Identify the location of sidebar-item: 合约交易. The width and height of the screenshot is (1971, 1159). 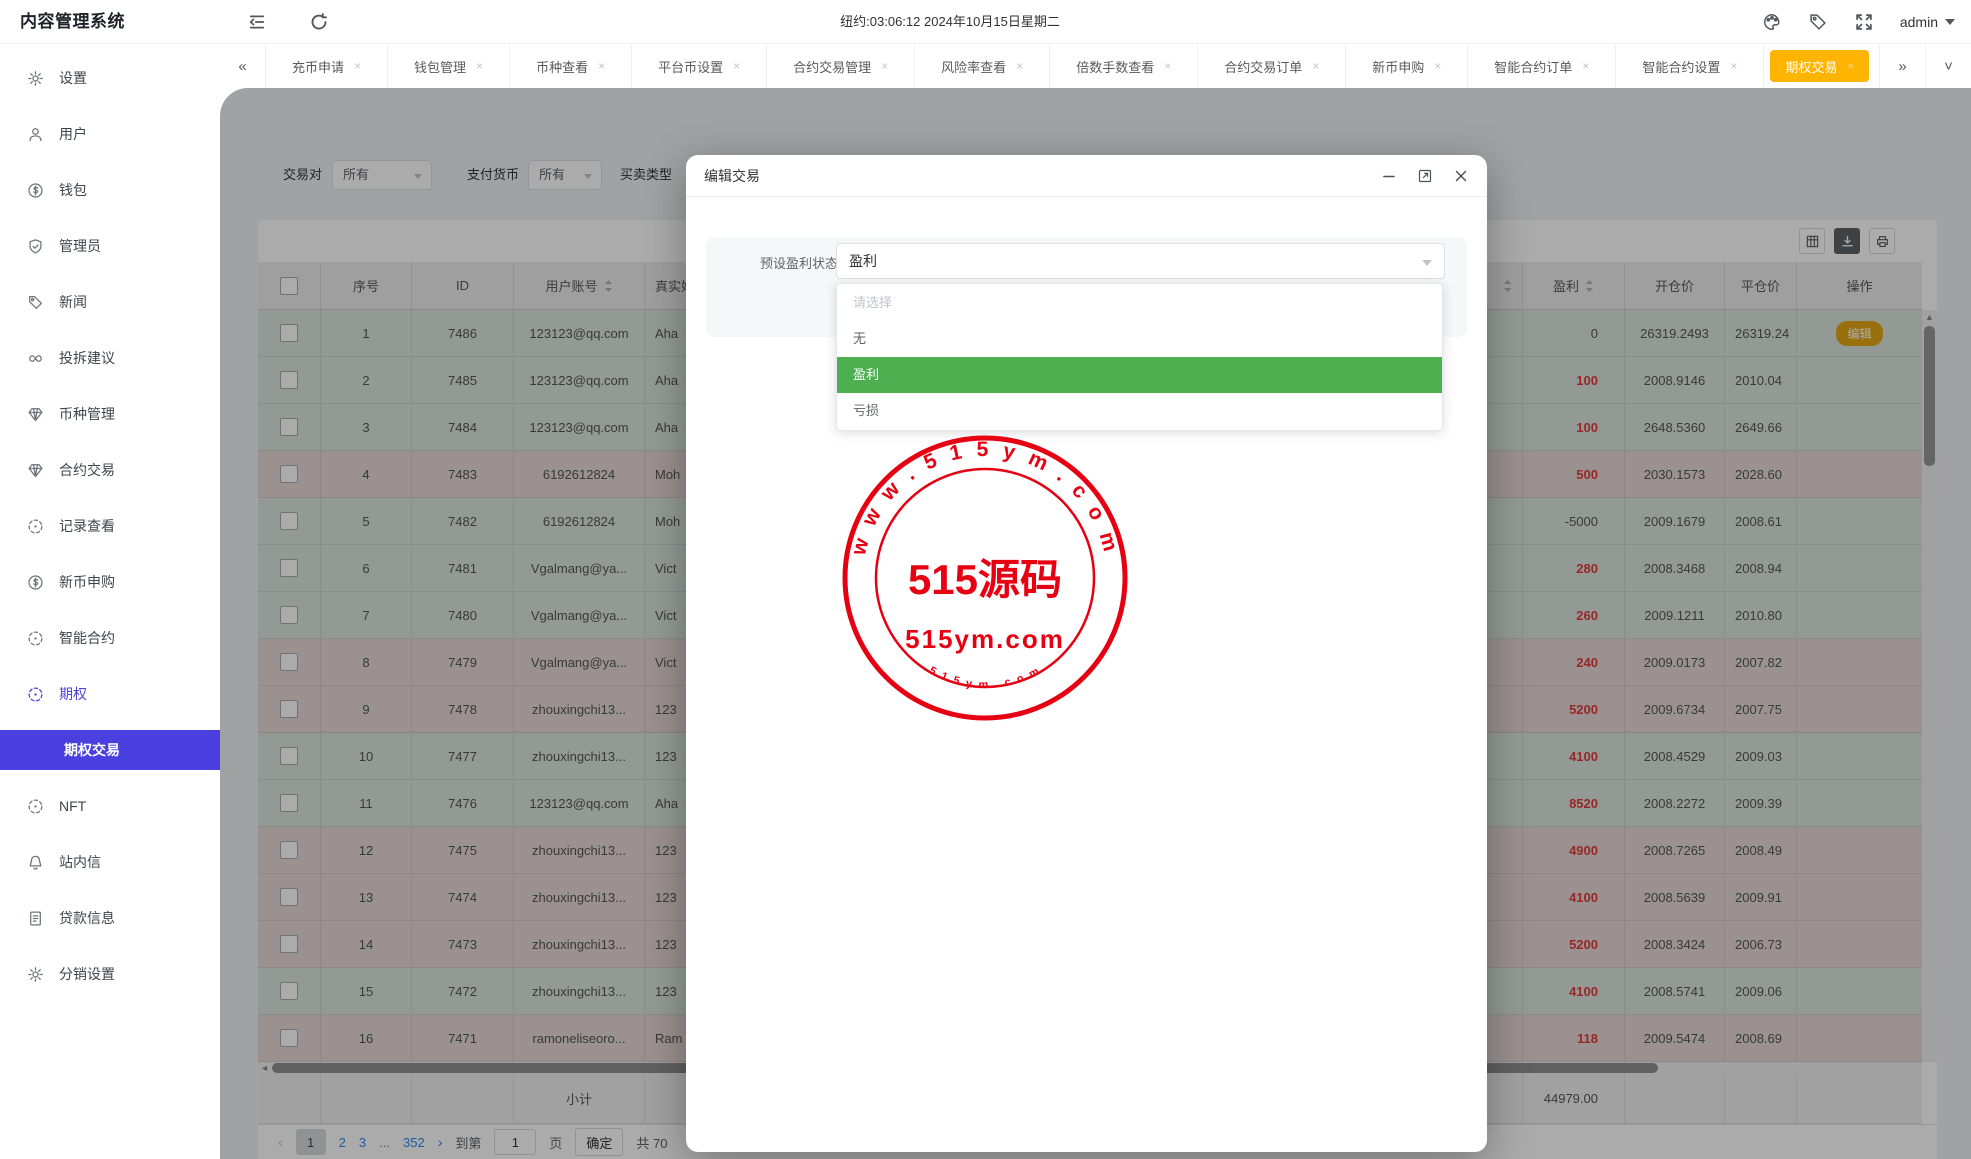
(110, 470).